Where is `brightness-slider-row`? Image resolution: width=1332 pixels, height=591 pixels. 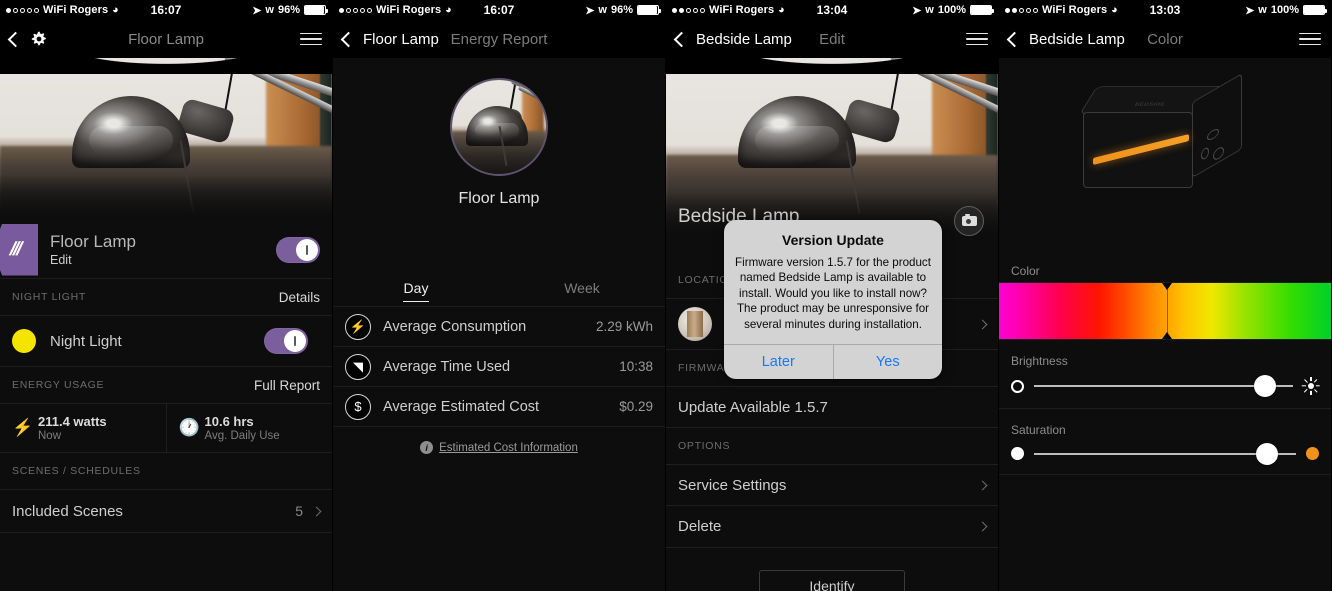 brightness-slider-row is located at coordinates (1165, 390).